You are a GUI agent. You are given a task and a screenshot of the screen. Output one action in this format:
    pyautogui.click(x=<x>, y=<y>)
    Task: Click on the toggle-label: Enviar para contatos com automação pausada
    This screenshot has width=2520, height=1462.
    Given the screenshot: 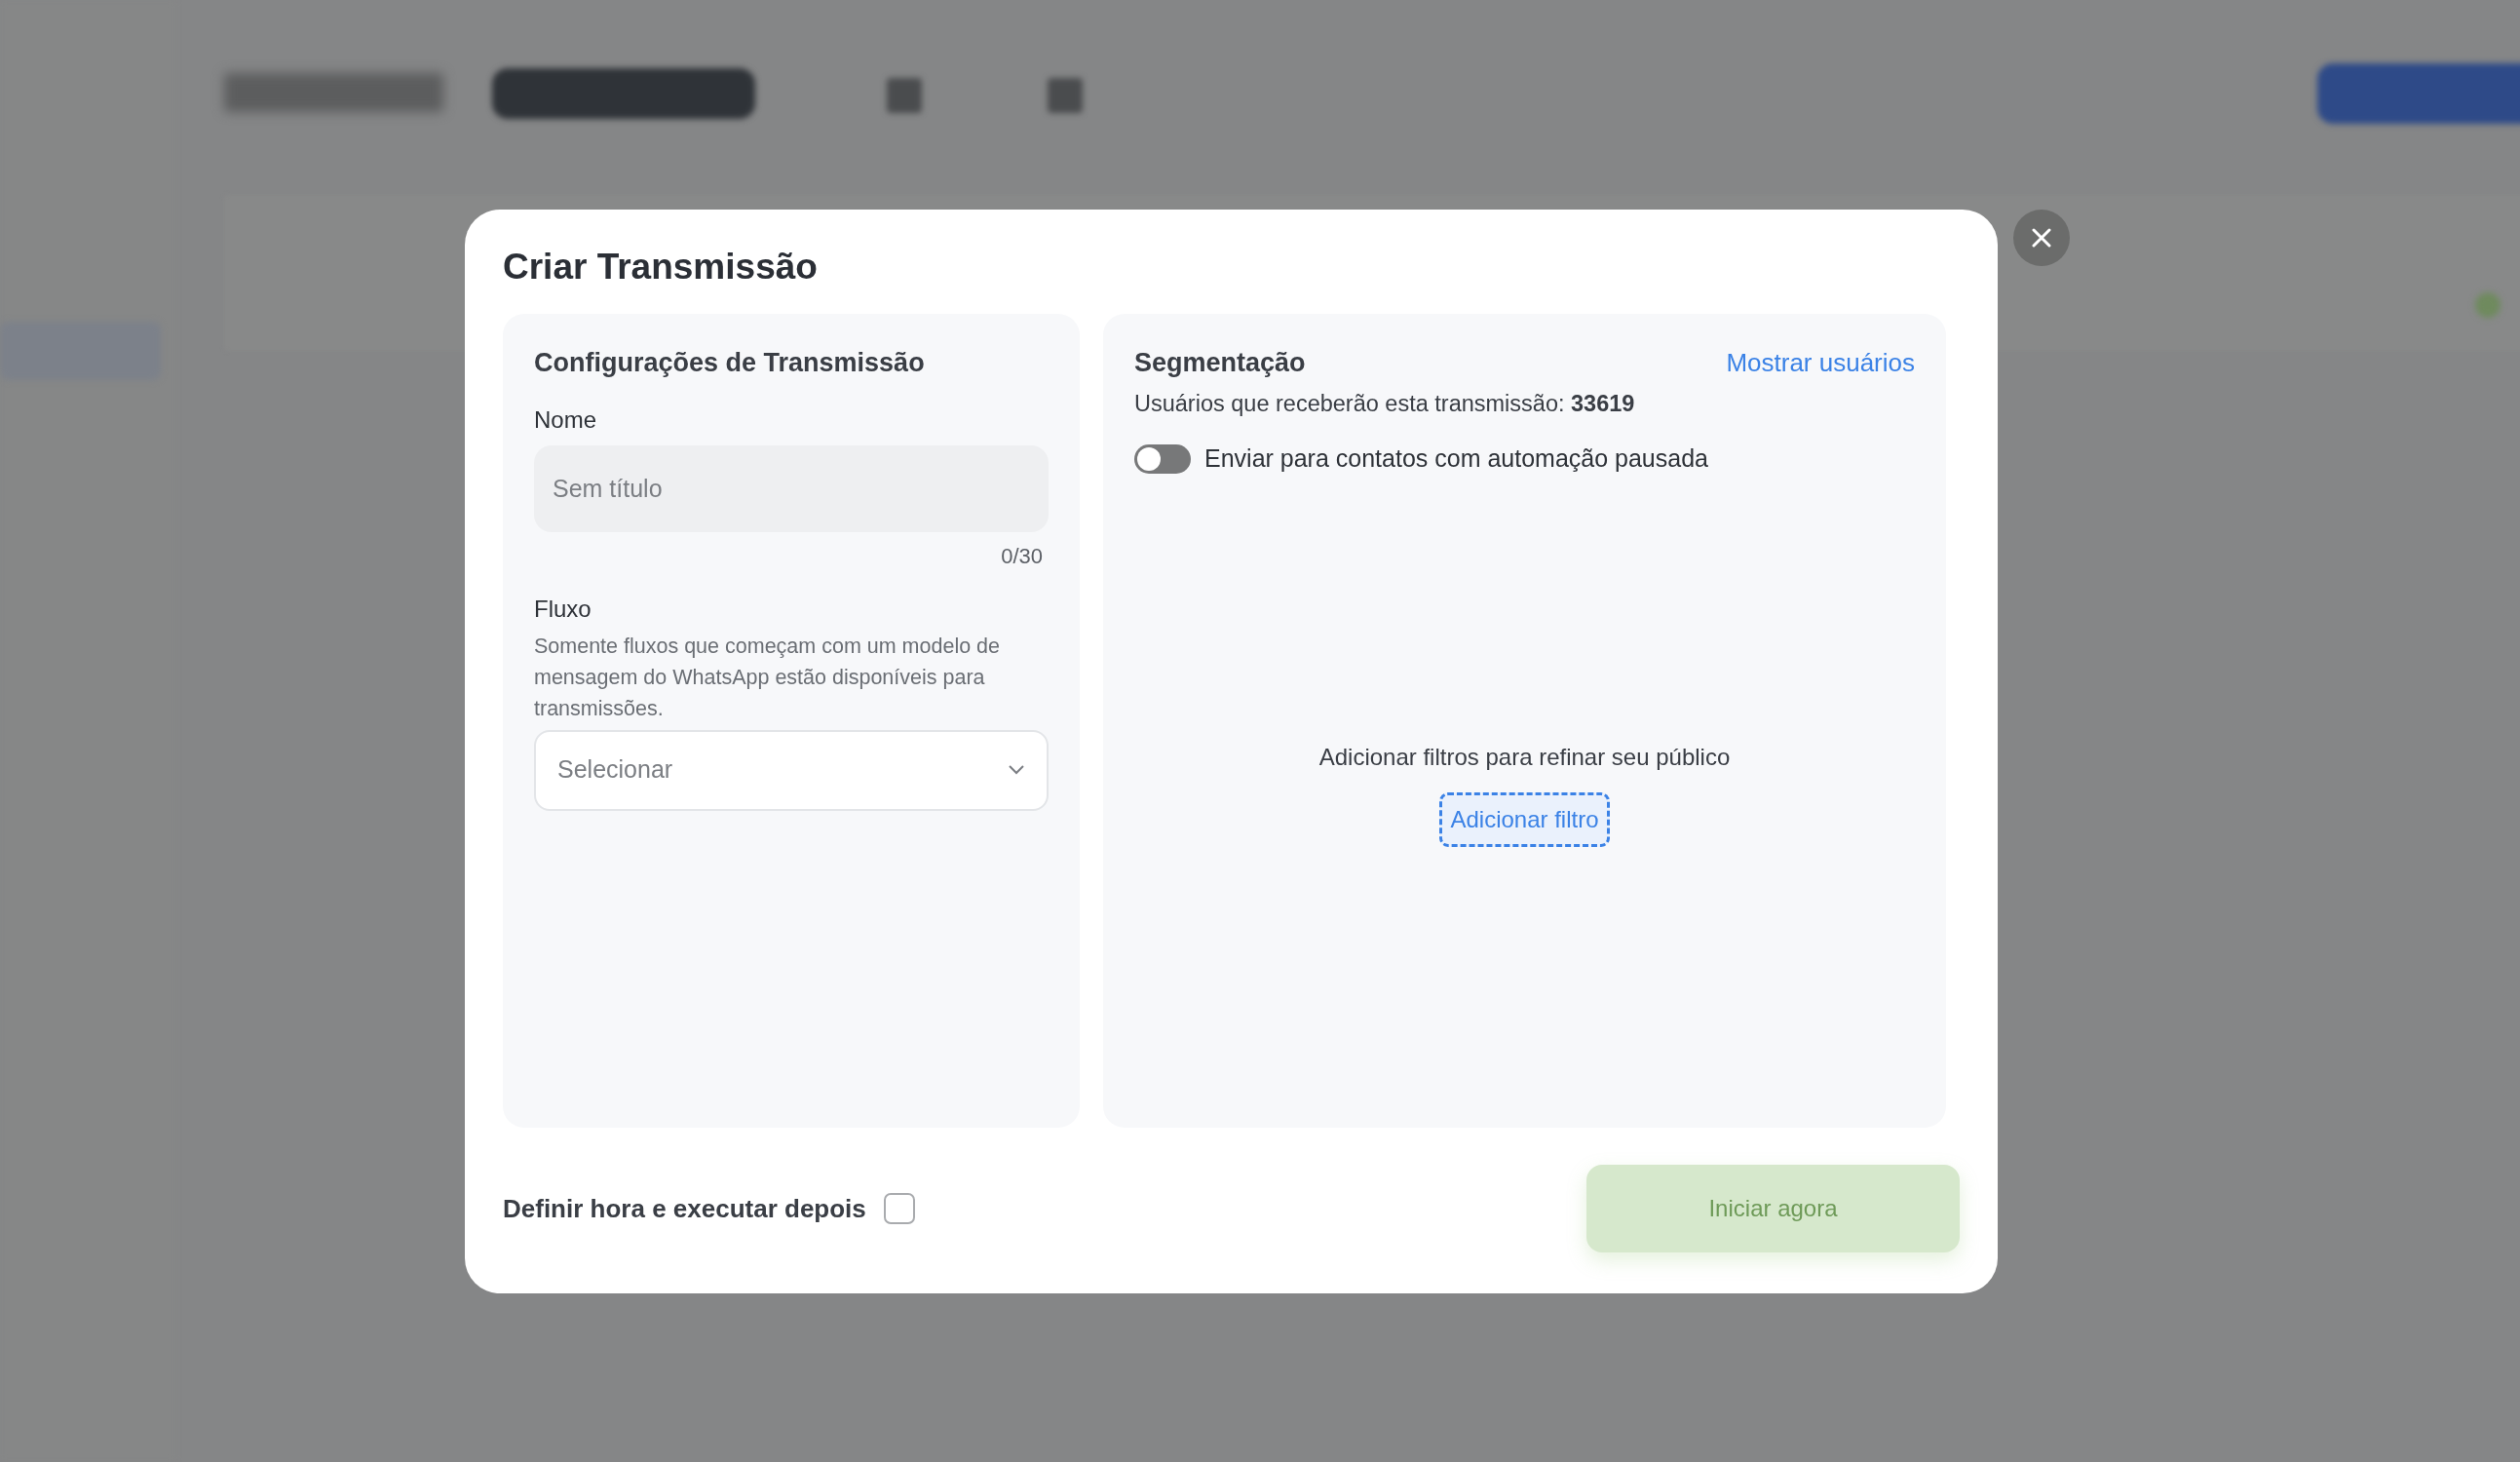 What is the action you would take?
    pyautogui.click(x=1456, y=458)
    